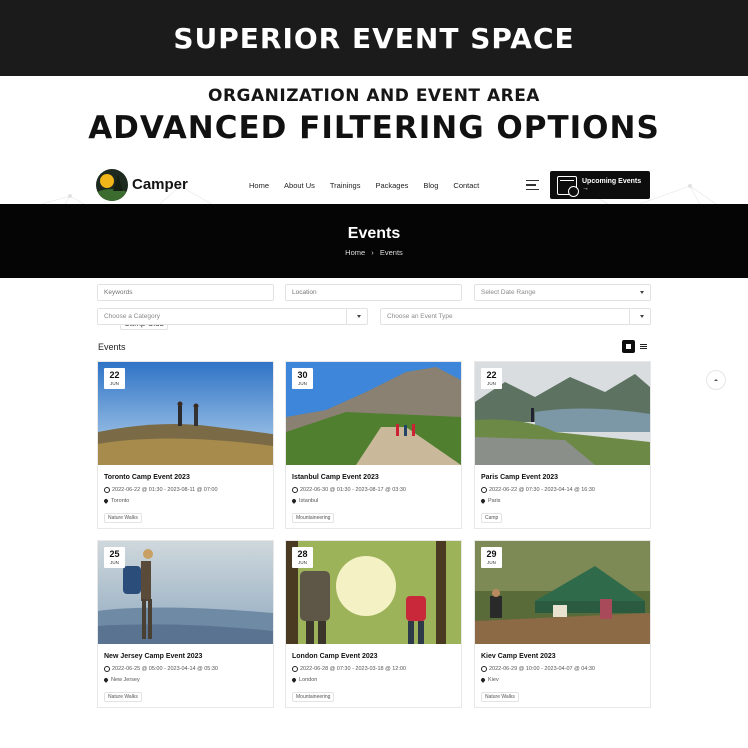 Image resolution: width=748 pixels, height=748 pixels. I want to click on page-hero: Events Home › Events, so click(374, 241).